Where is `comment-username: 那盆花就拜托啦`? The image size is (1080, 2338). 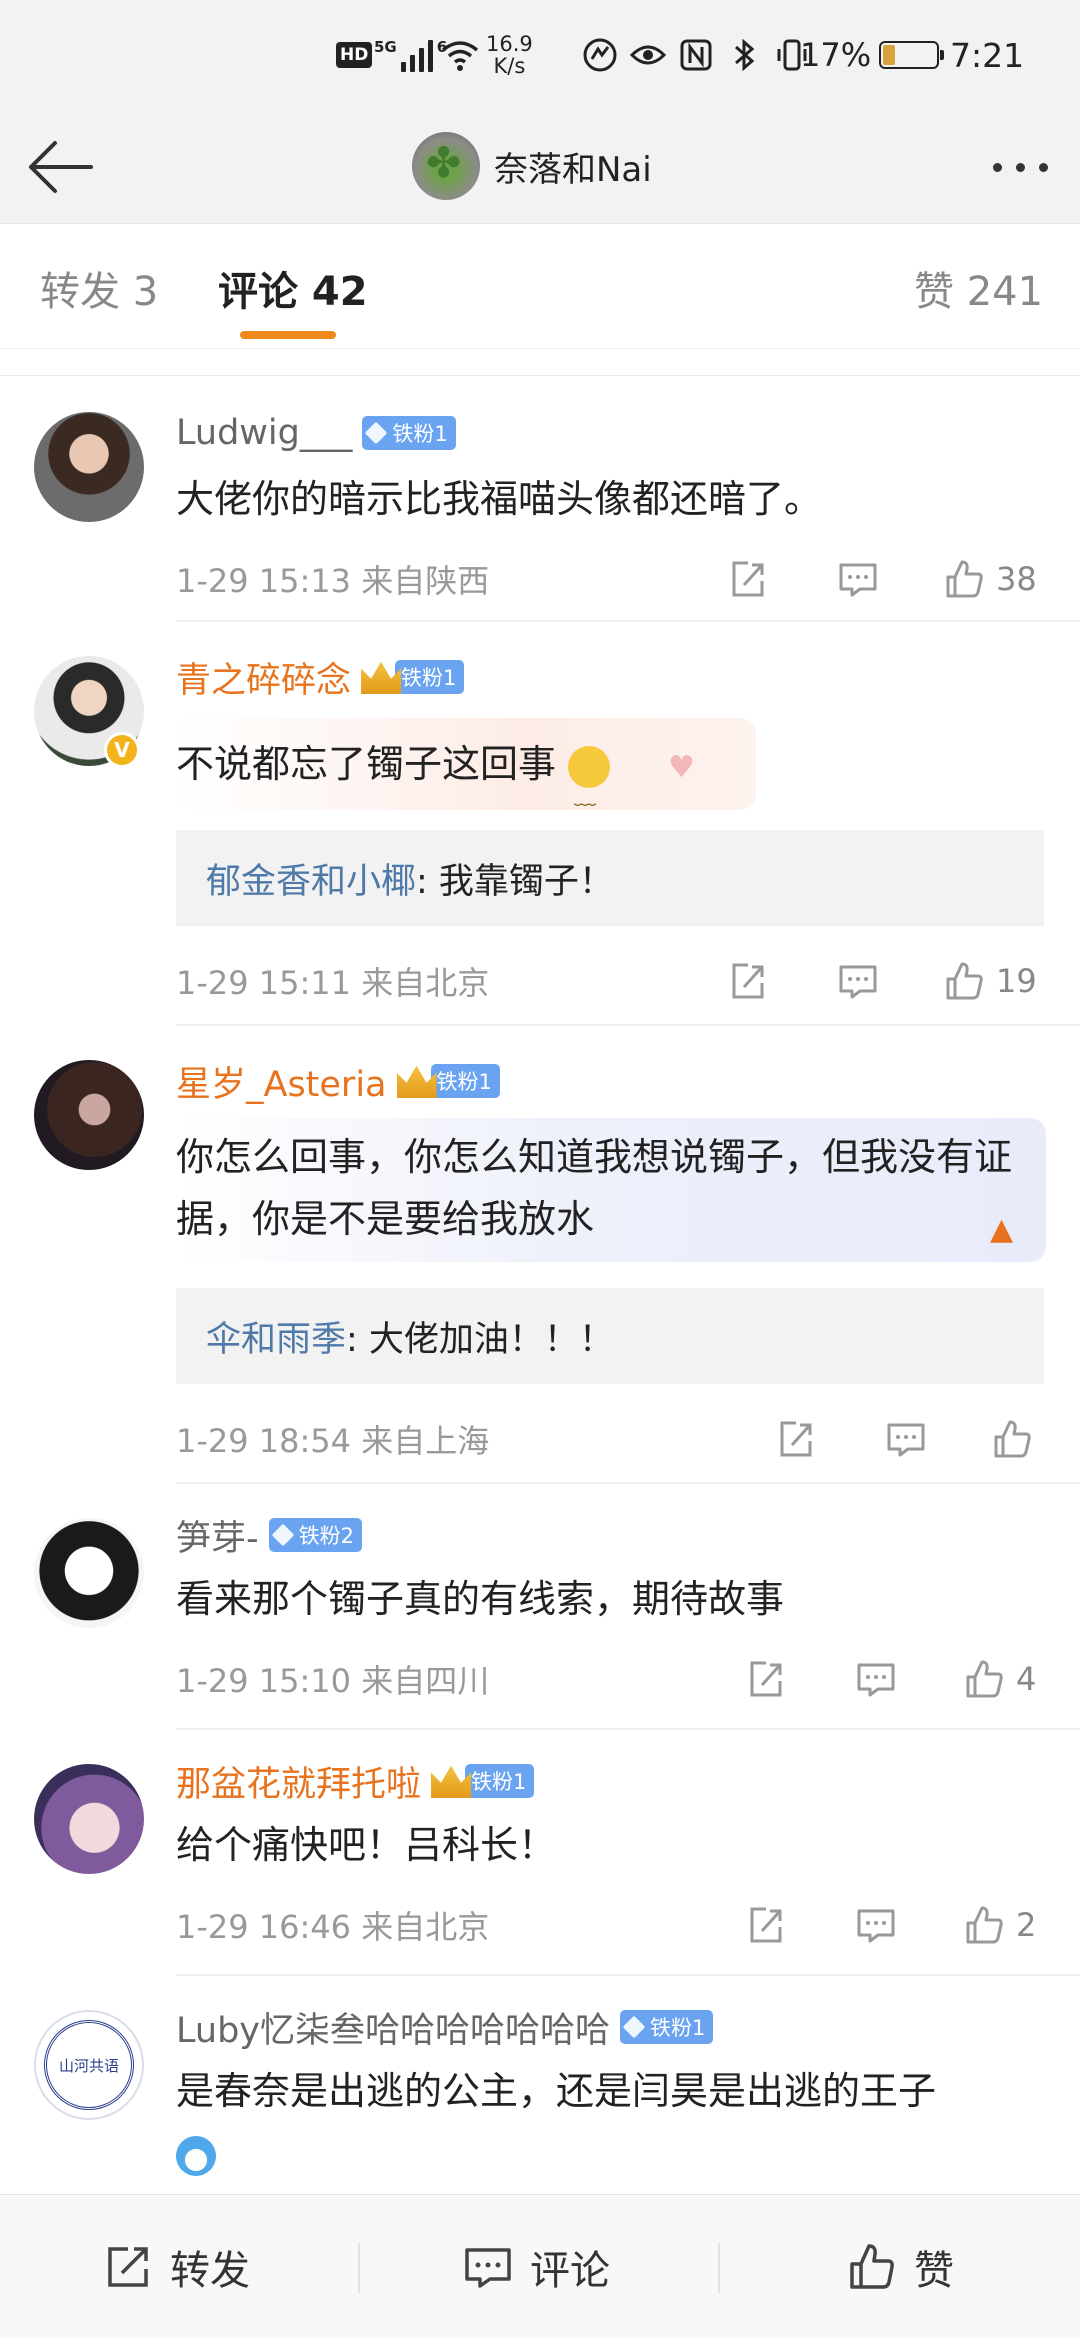 comment-username: 那盆花就拜托啦 is located at coordinates (298, 1781).